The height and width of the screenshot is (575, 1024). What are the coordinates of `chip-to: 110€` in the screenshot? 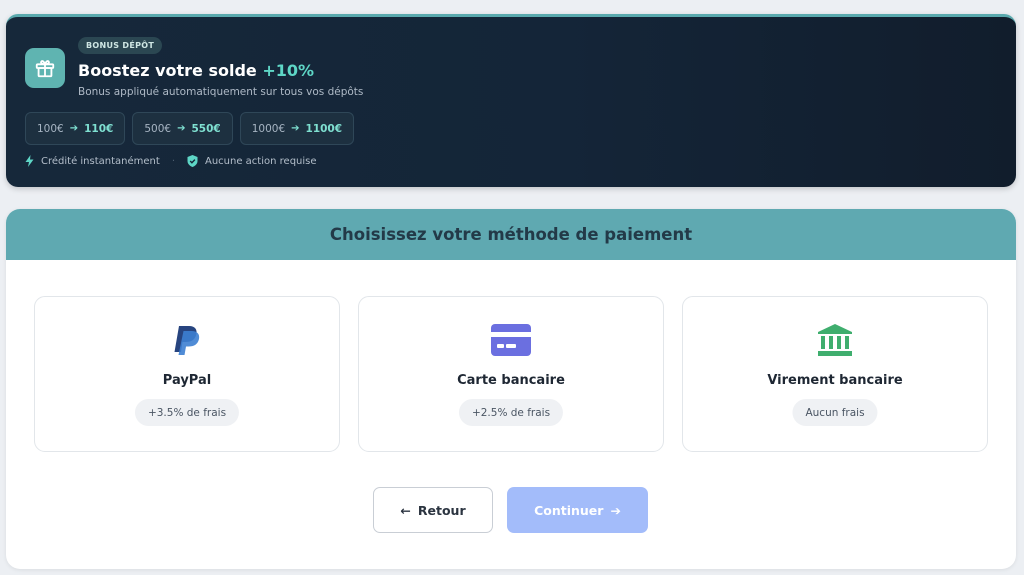 It's located at (99, 128).